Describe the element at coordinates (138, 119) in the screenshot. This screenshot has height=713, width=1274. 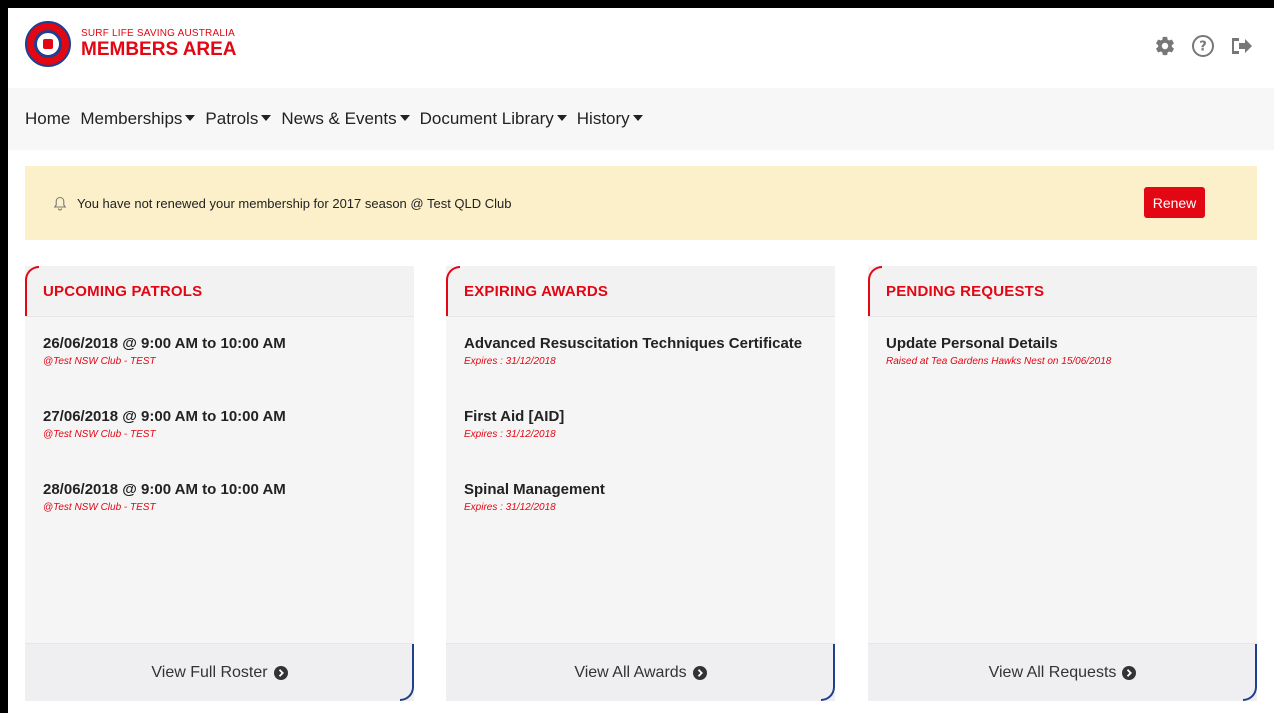
I see `nav-memberships: Memberships` at that location.